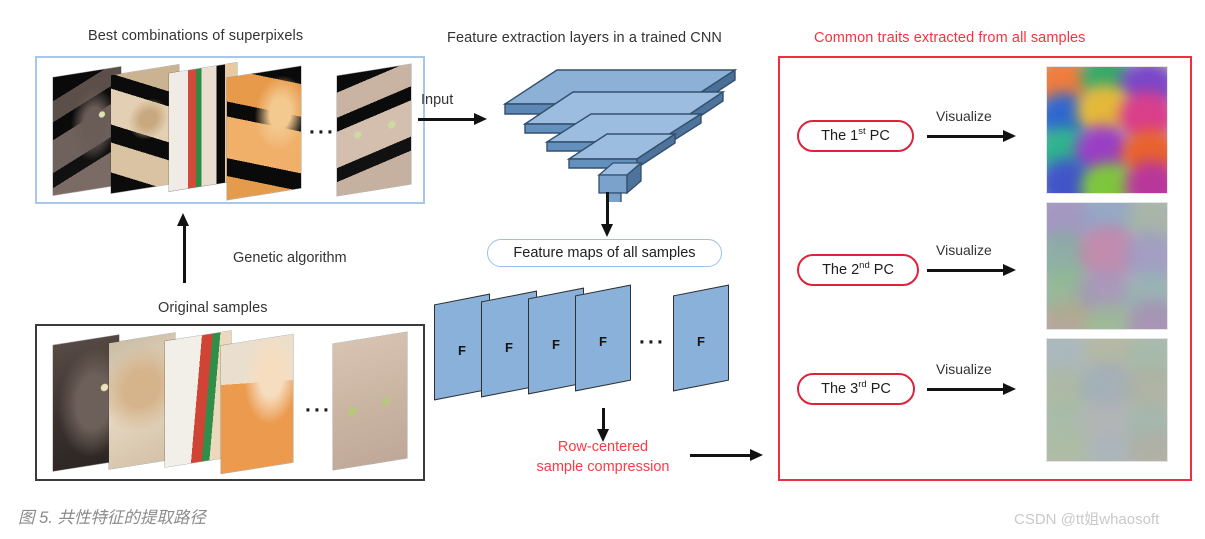 This screenshot has height=539, width=1205. Describe the element at coordinates (756, 455) in the screenshot. I see `compression-to-traits-arrow-head` at that location.